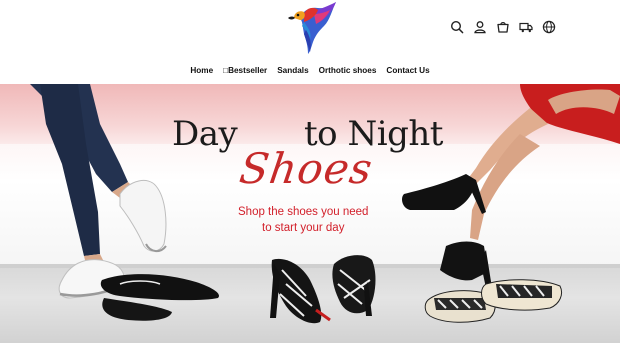 This screenshot has height=343, width=620. What do you see at coordinates (292, 71) in the screenshot?
I see `nav-item-sandals: Sandals` at bounding box center [292, 71].